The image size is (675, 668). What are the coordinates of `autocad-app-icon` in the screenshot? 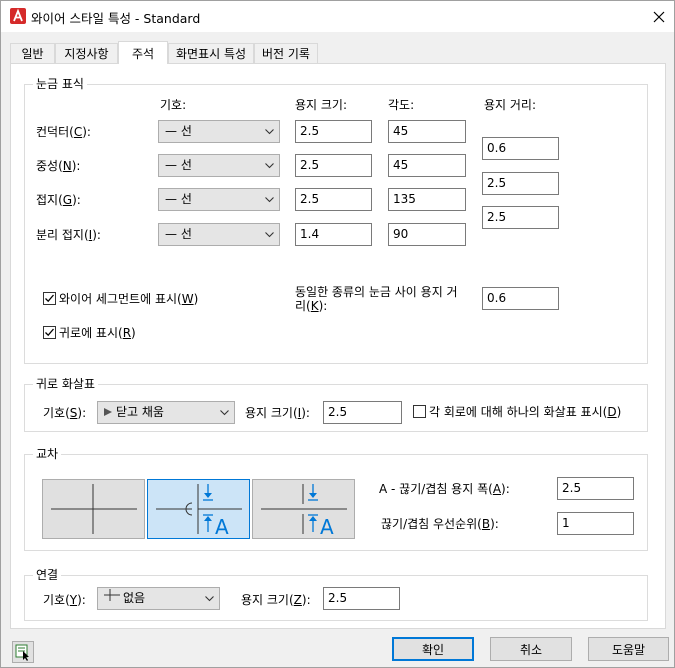 It's located at (18, 16).